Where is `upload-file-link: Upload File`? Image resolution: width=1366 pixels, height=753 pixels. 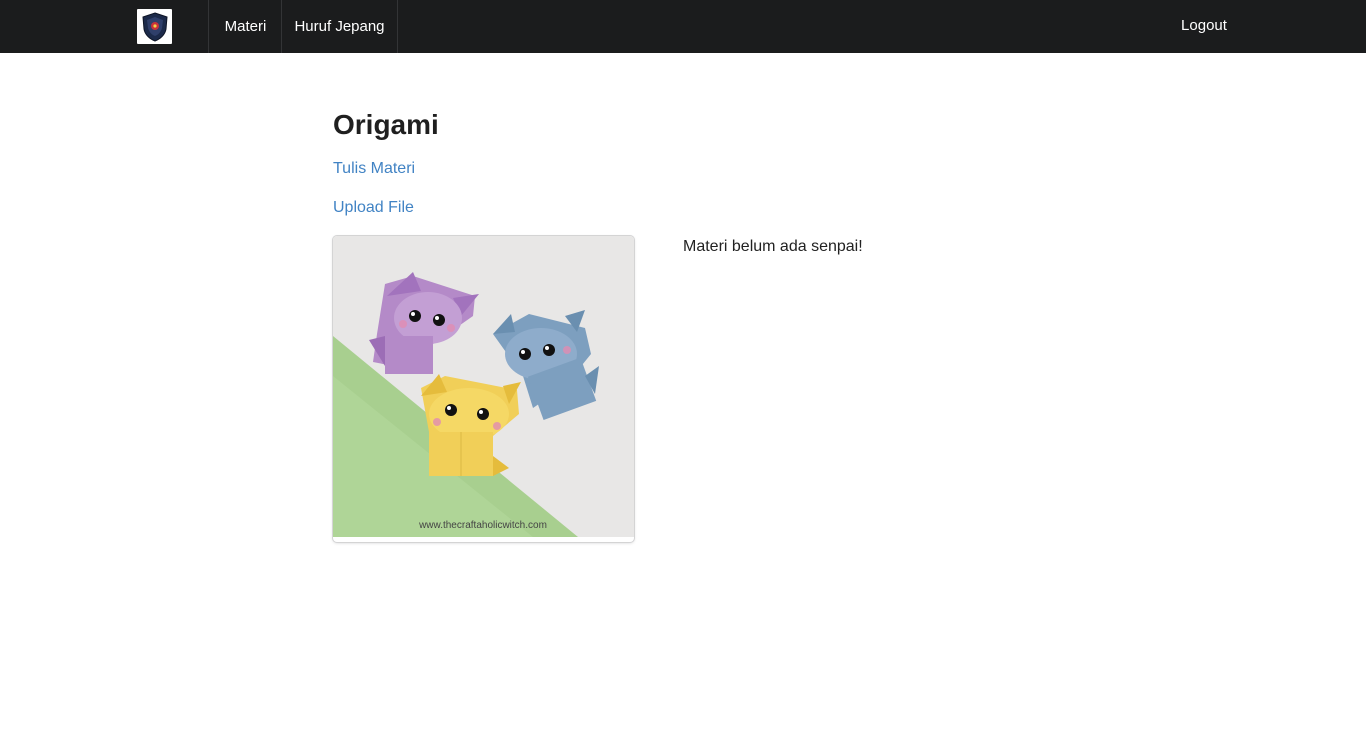 upload-file-link: Upload File is located at coordinates (373, 208).